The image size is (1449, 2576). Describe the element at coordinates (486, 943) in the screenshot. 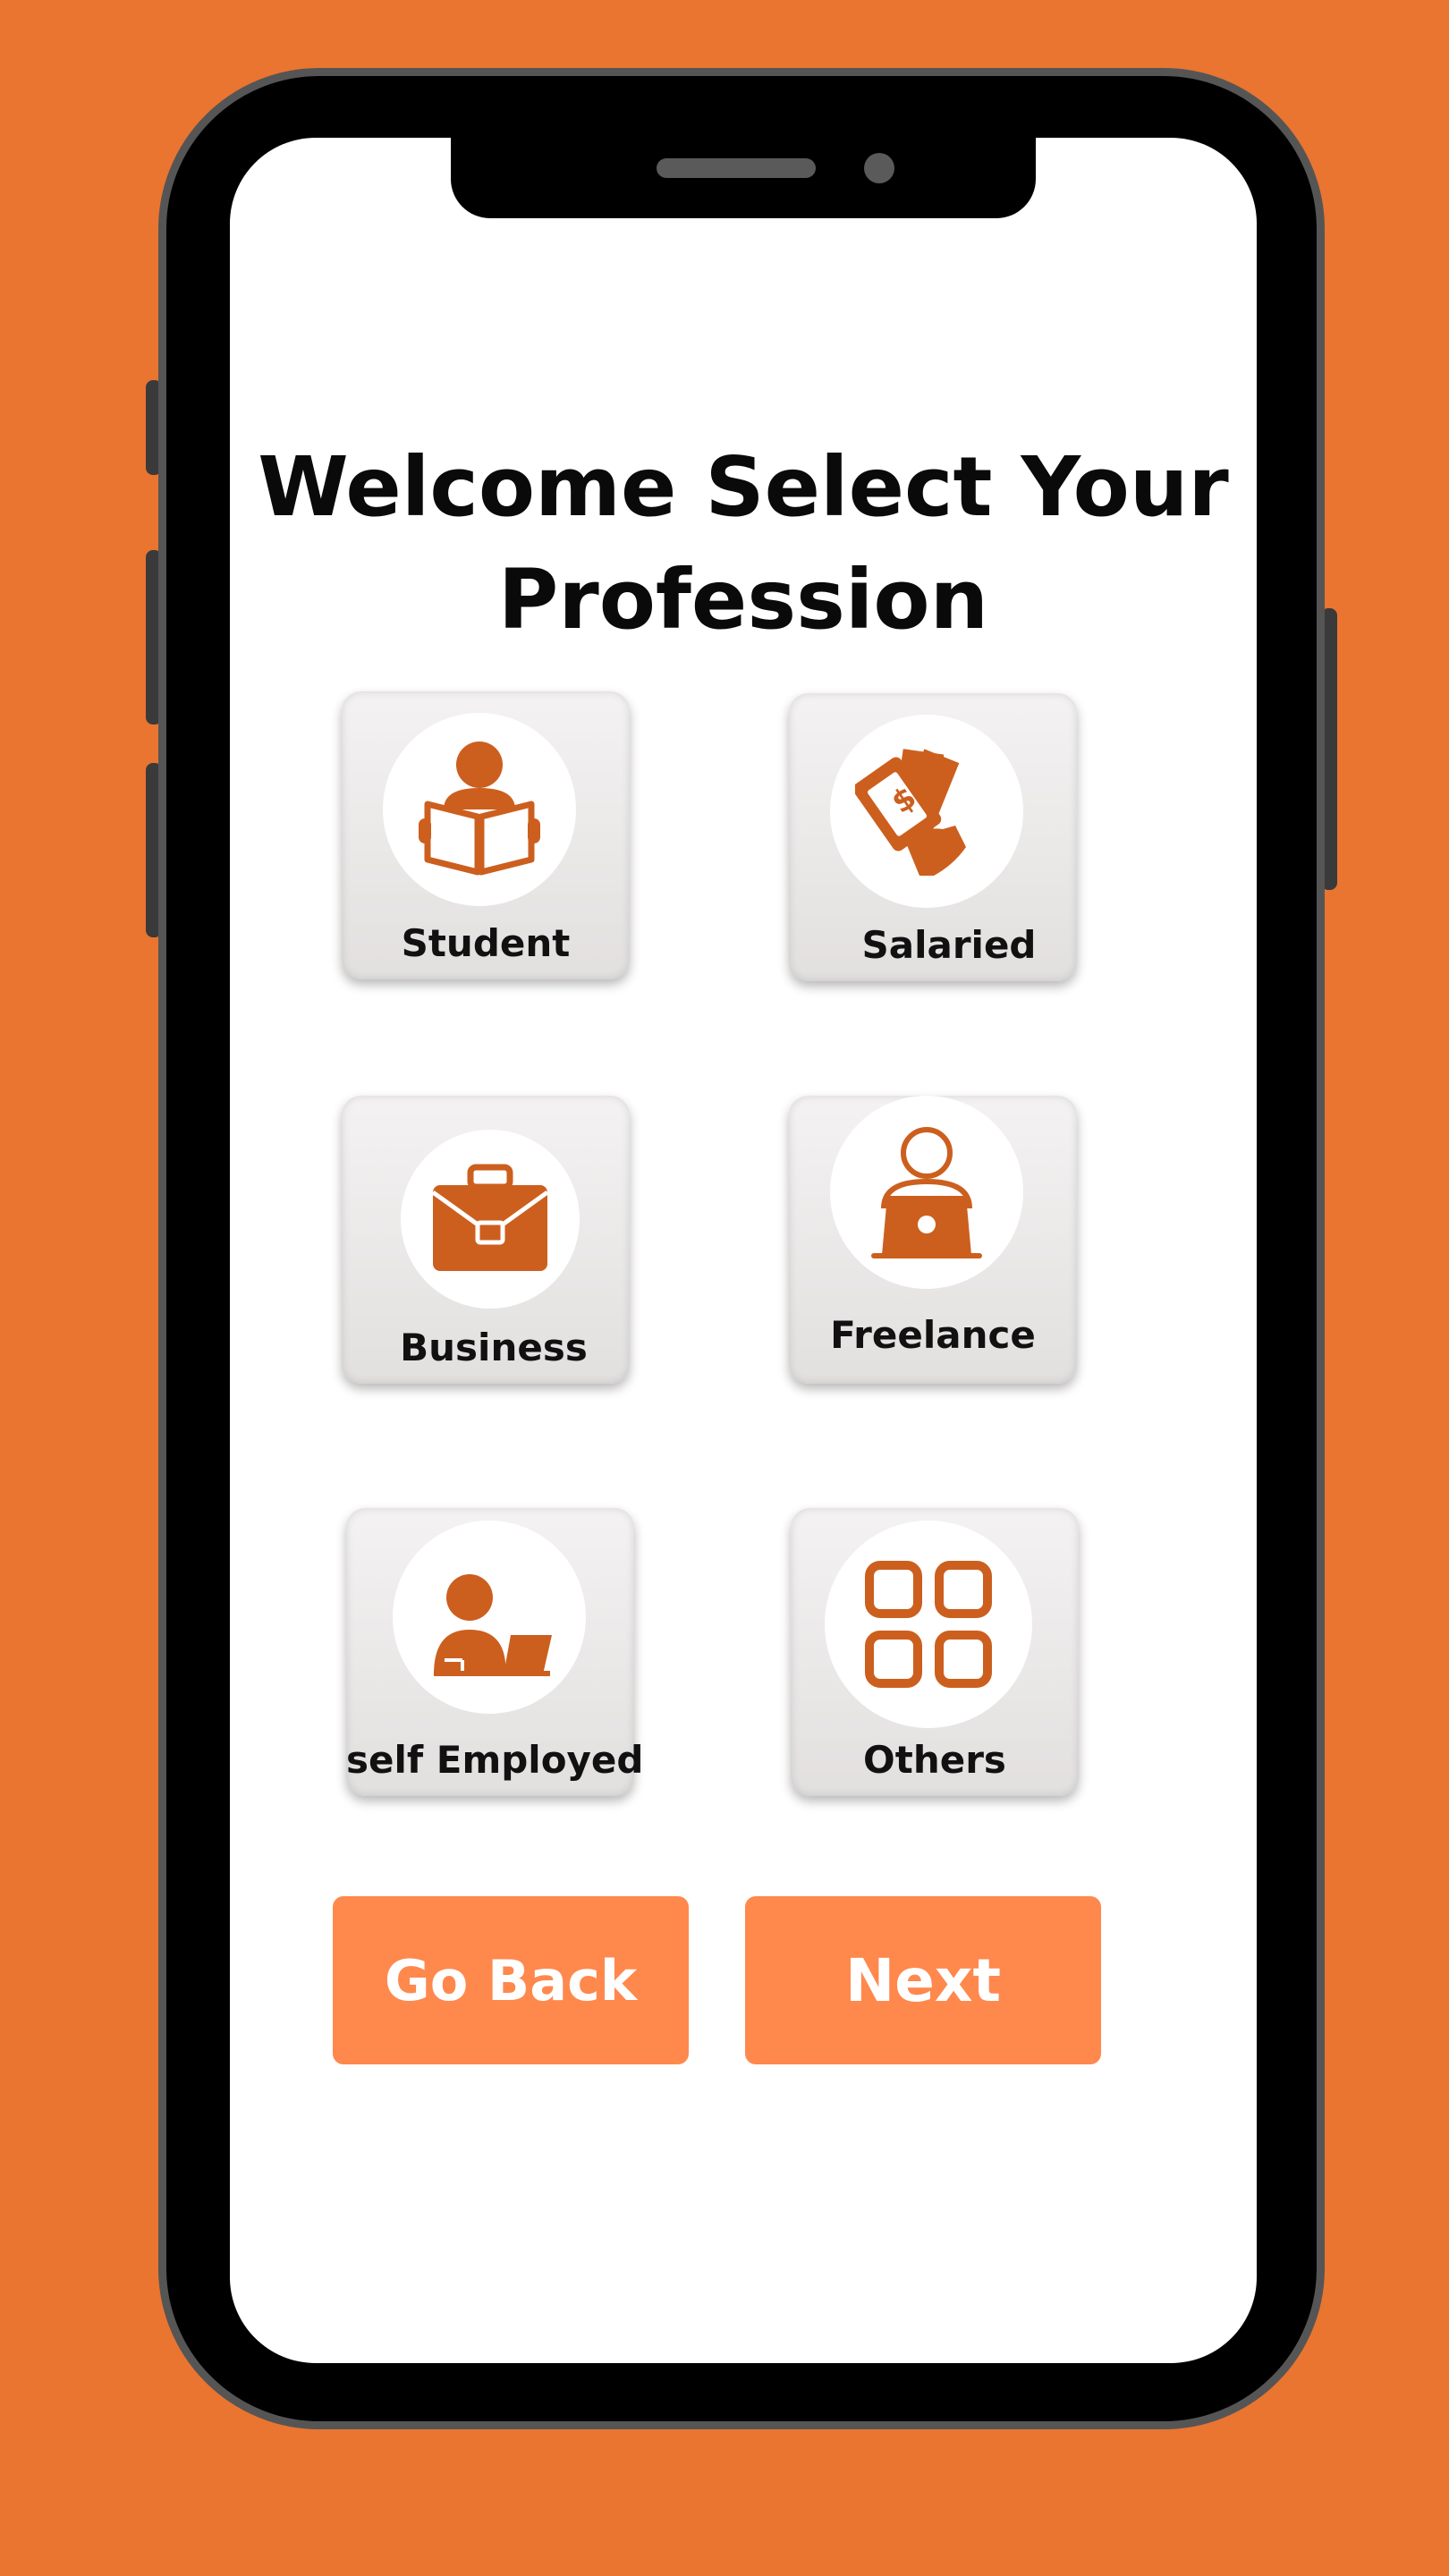

I see `option-label: Student` at that location.